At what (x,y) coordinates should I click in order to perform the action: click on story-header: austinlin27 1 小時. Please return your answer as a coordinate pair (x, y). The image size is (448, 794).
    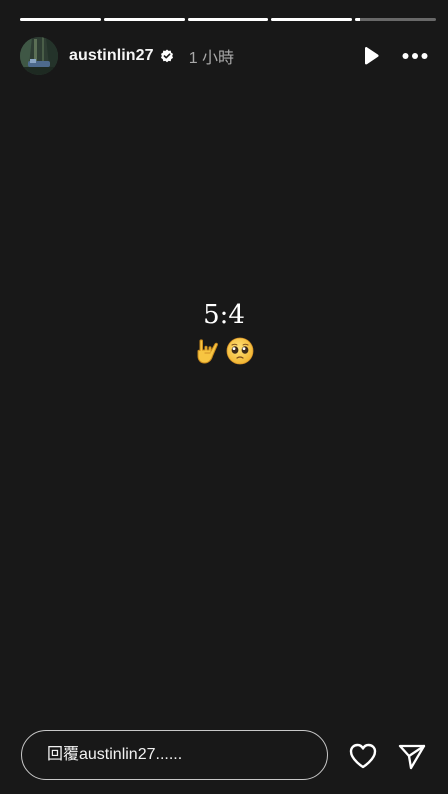
    Looking at the image, I should click on (224, 56).